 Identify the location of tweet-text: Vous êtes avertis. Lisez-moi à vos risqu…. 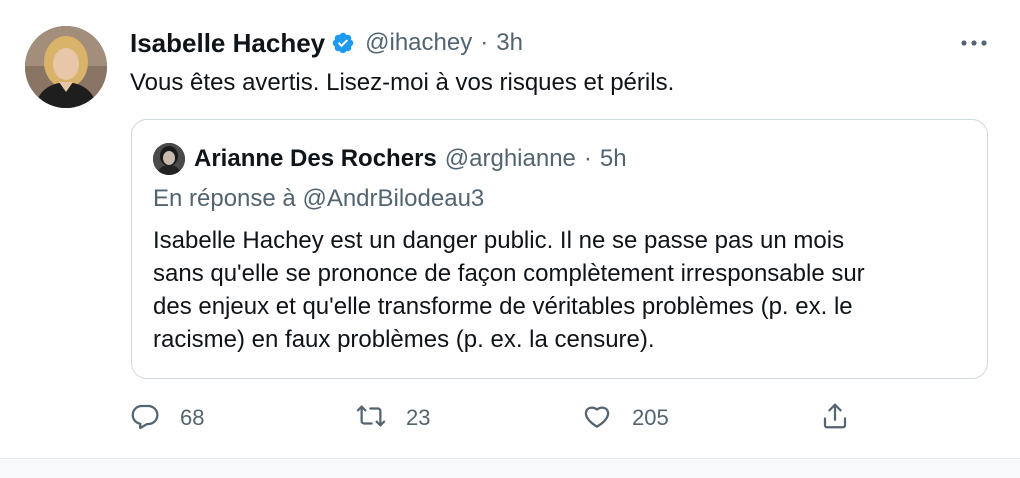
(402, 82).